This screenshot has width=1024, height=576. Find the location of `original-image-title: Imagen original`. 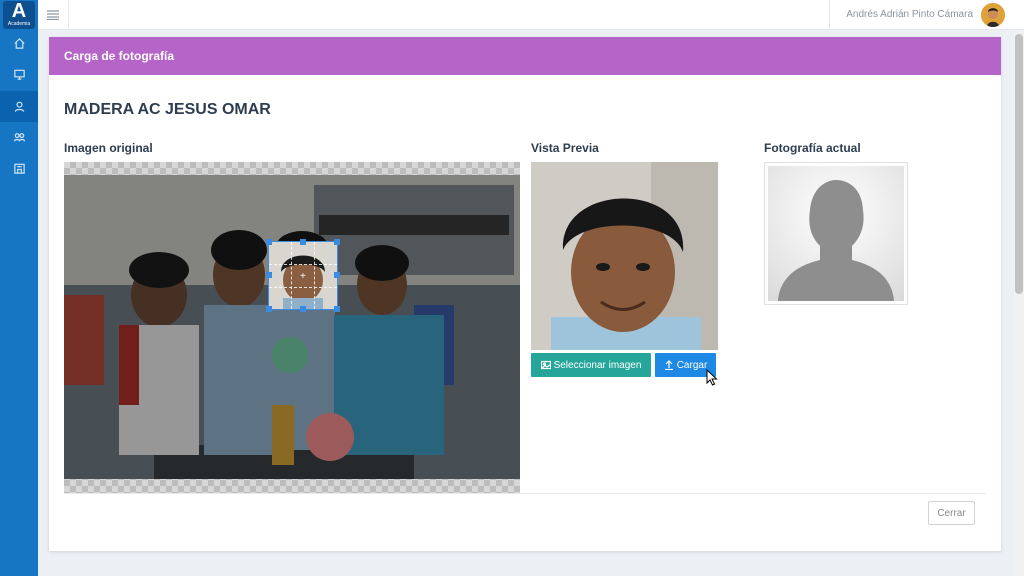

original-image-title: Imagen original is located at coordinates (108, 148).